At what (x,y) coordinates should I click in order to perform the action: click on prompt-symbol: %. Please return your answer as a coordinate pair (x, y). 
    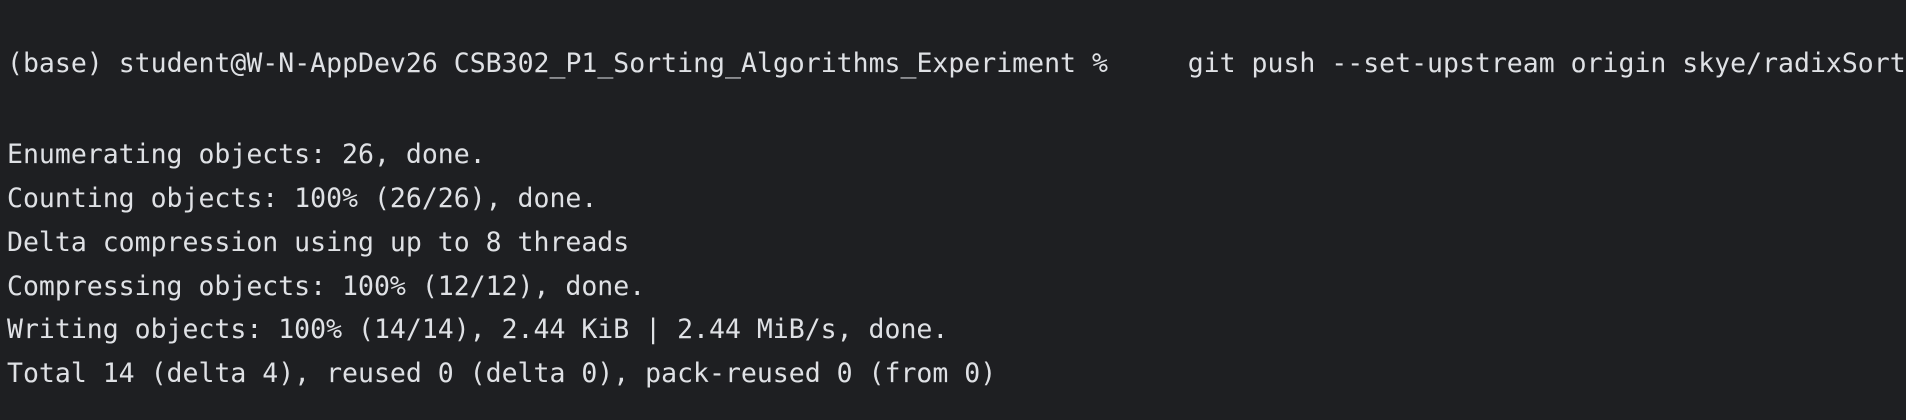
    Looking at the image, I should click on (1099, 63).